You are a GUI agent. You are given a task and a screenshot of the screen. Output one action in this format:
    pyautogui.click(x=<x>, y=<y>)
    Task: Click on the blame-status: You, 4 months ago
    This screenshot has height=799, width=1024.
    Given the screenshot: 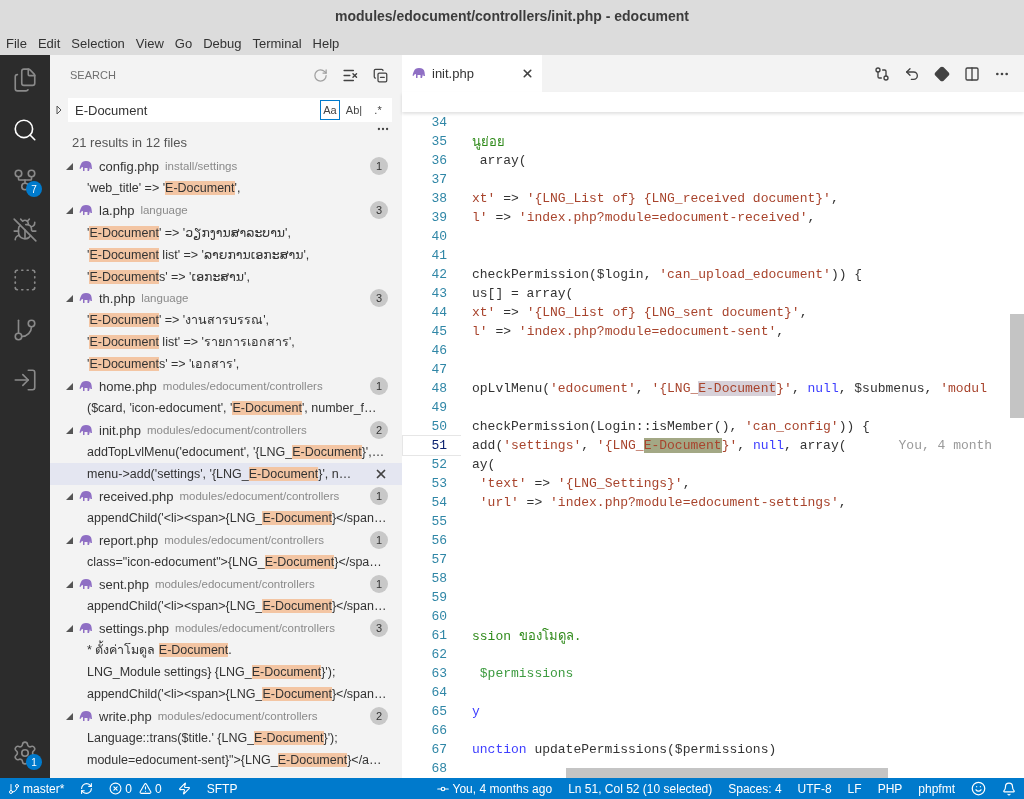 What is the action you would take?
    pyautogui.click(x=494, y=788)
    